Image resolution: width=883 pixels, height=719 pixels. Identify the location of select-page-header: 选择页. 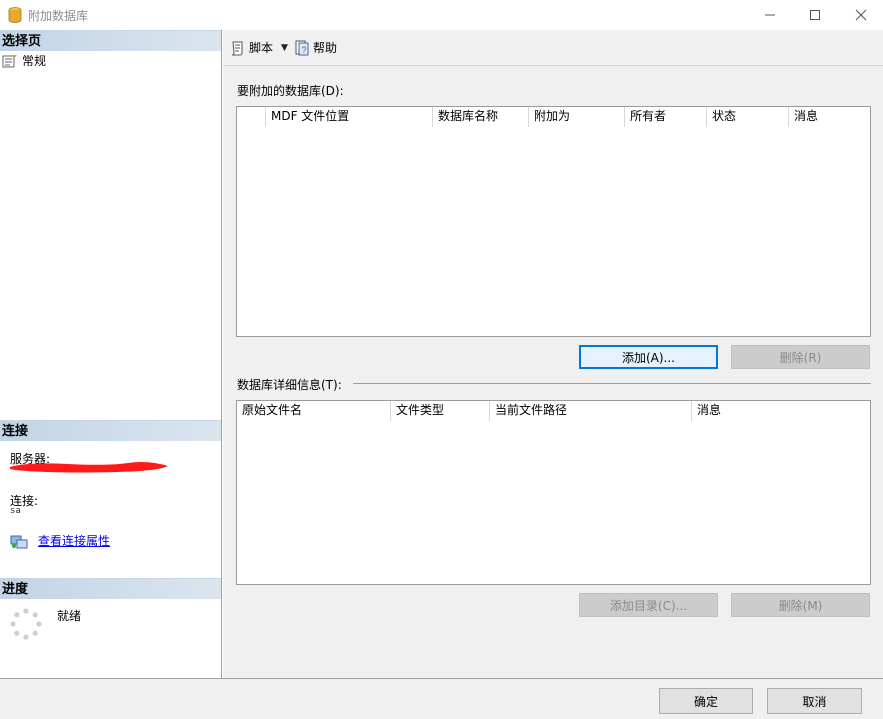
(110, 40).